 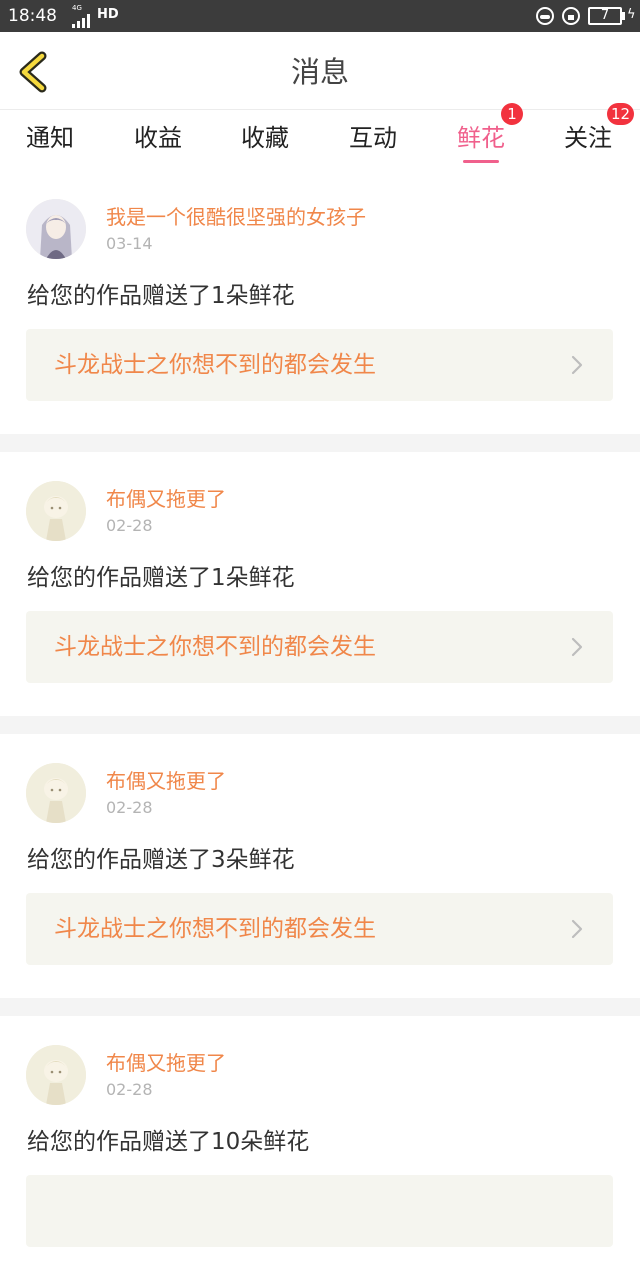 I want to click on flowers-badge: 1, so click(x=512, y=114).